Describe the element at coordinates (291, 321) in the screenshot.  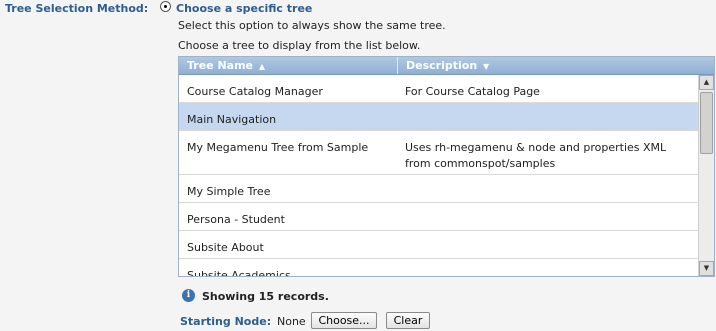
I see `starting-node-value: None` at that location.